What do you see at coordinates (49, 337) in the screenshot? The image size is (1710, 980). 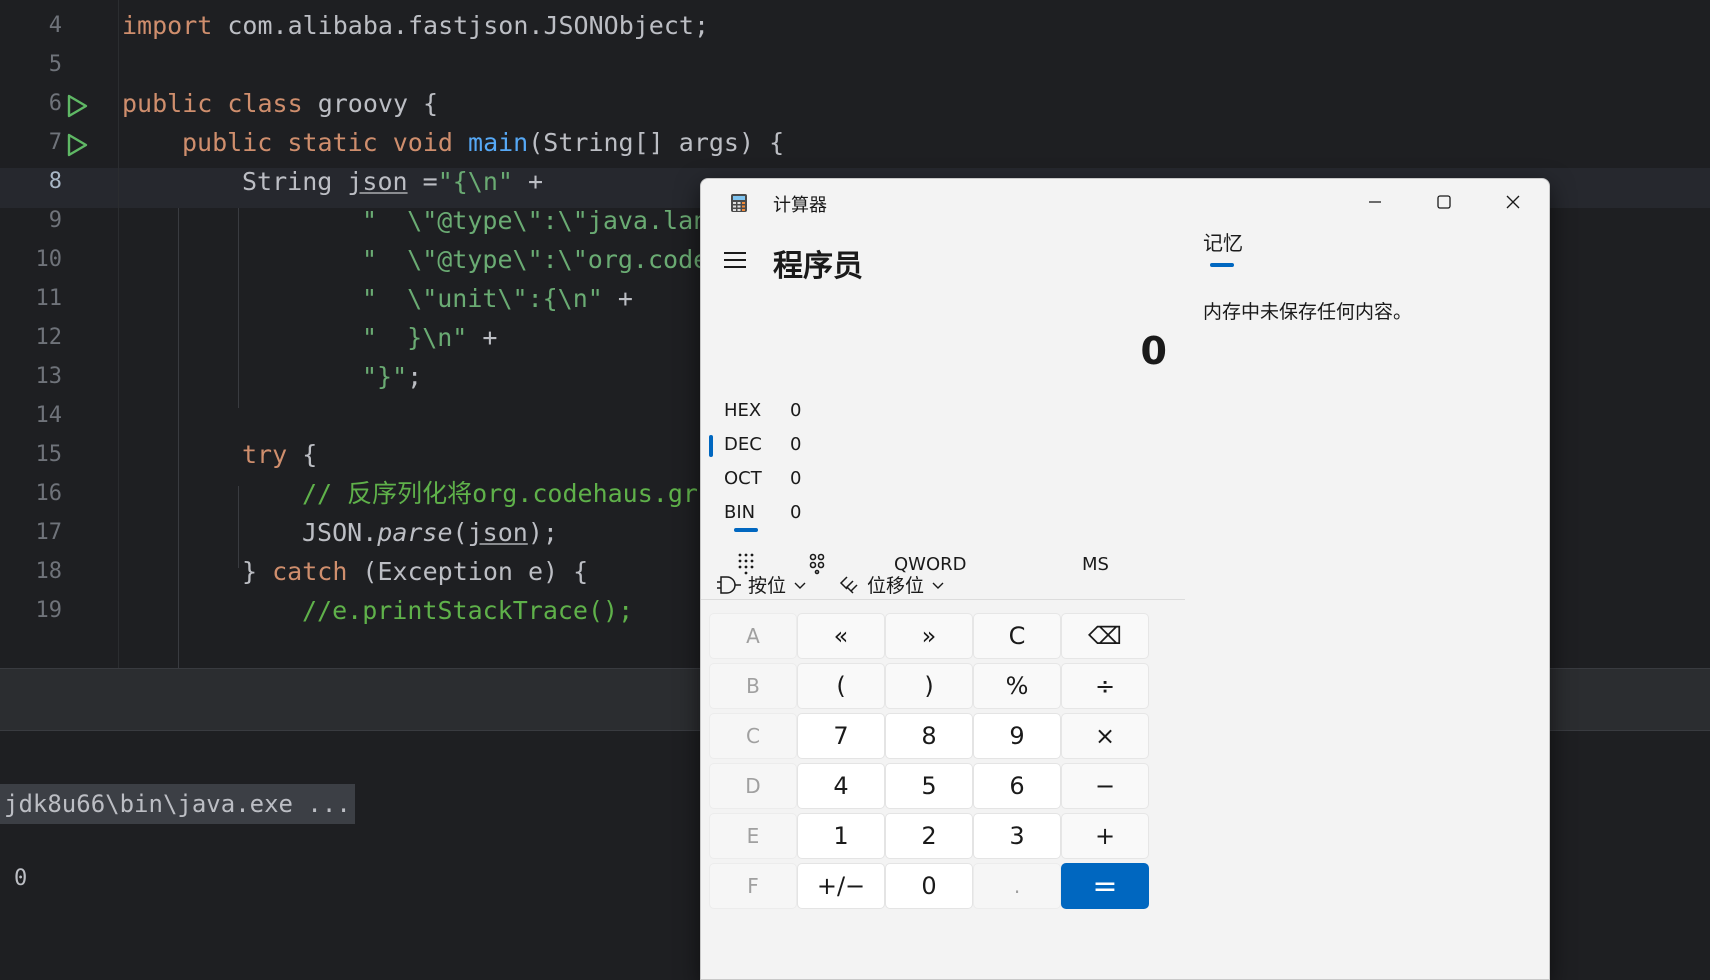 I see `line-number: 12` at bounding box center [49, 337].